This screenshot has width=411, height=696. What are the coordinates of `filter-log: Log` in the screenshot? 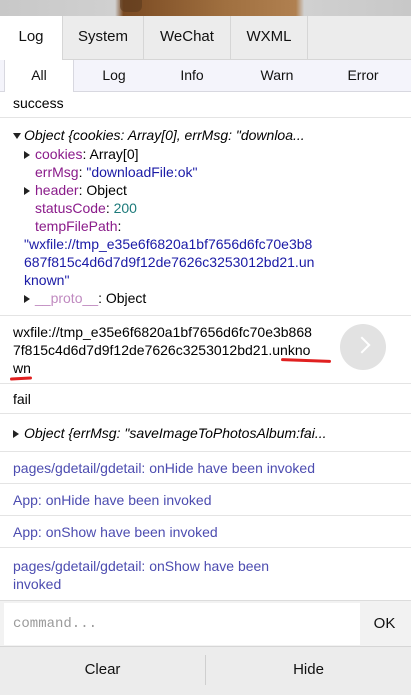 It's located at (114, 76).